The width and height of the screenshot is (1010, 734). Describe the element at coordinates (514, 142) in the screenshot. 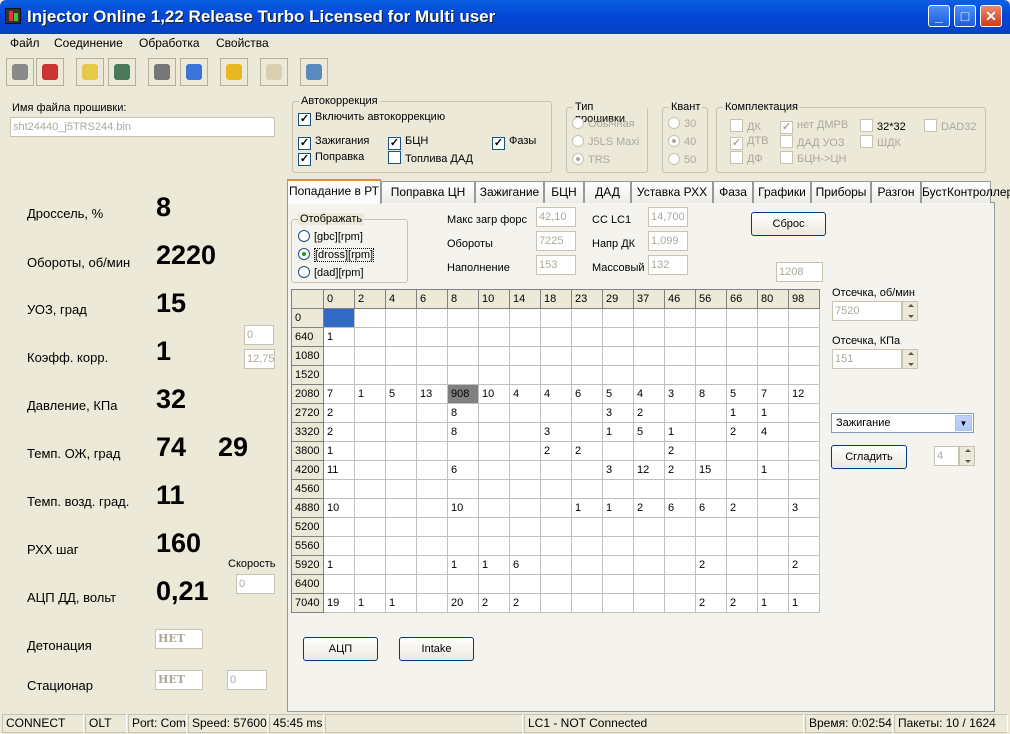

I see `phases-checkbox: ✓ Фазы` at that location.